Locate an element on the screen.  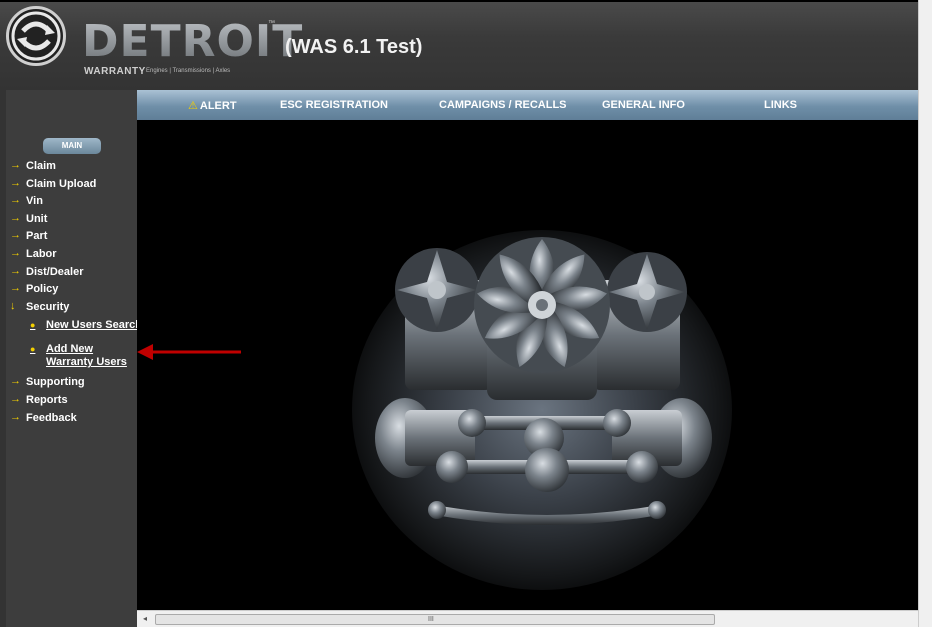
sidebar-item-policy: → Policy is located at coordinates (77, 291).